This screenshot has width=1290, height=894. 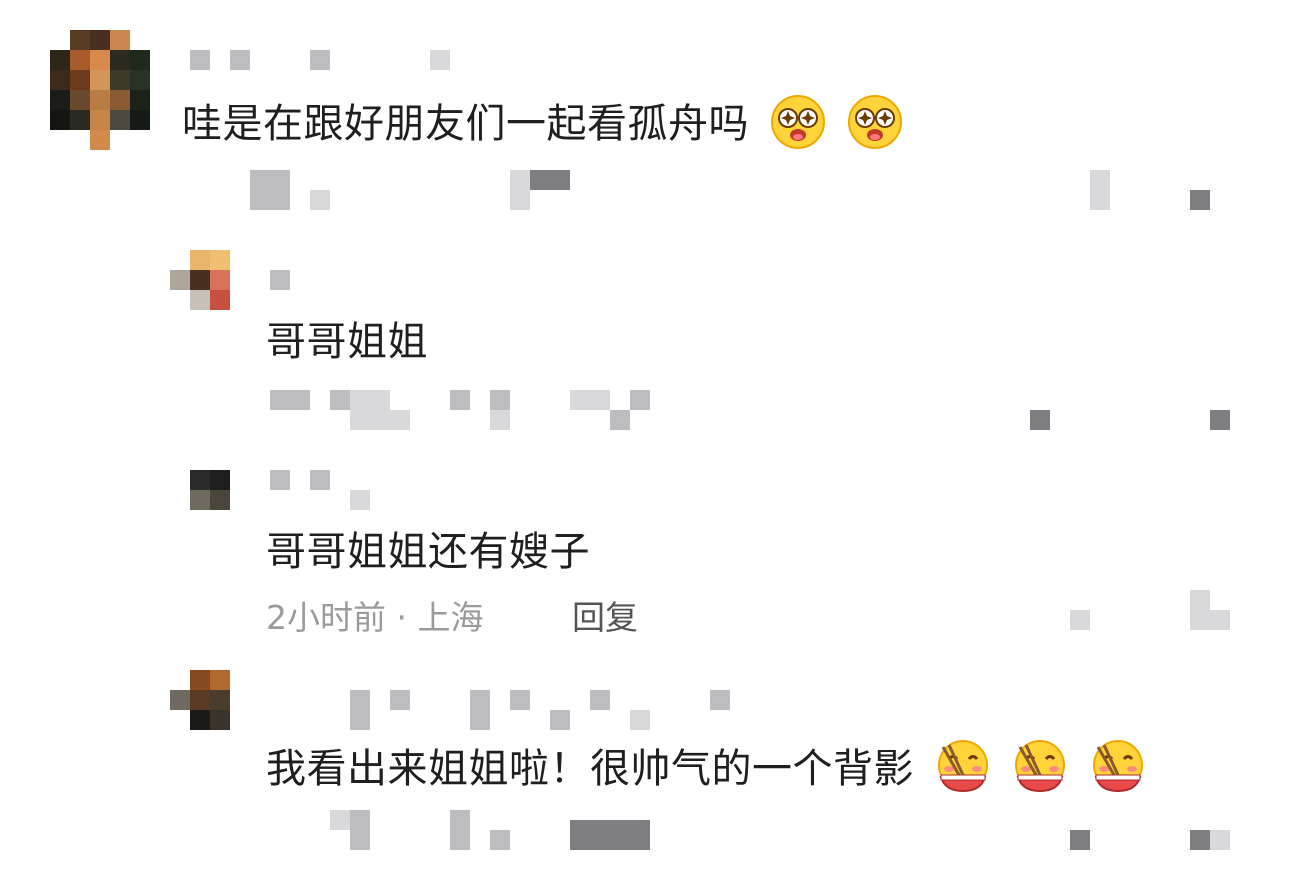 I want to click on comment-text: 哥哥姐姐还有嫂子, so click(x=428, y=552).